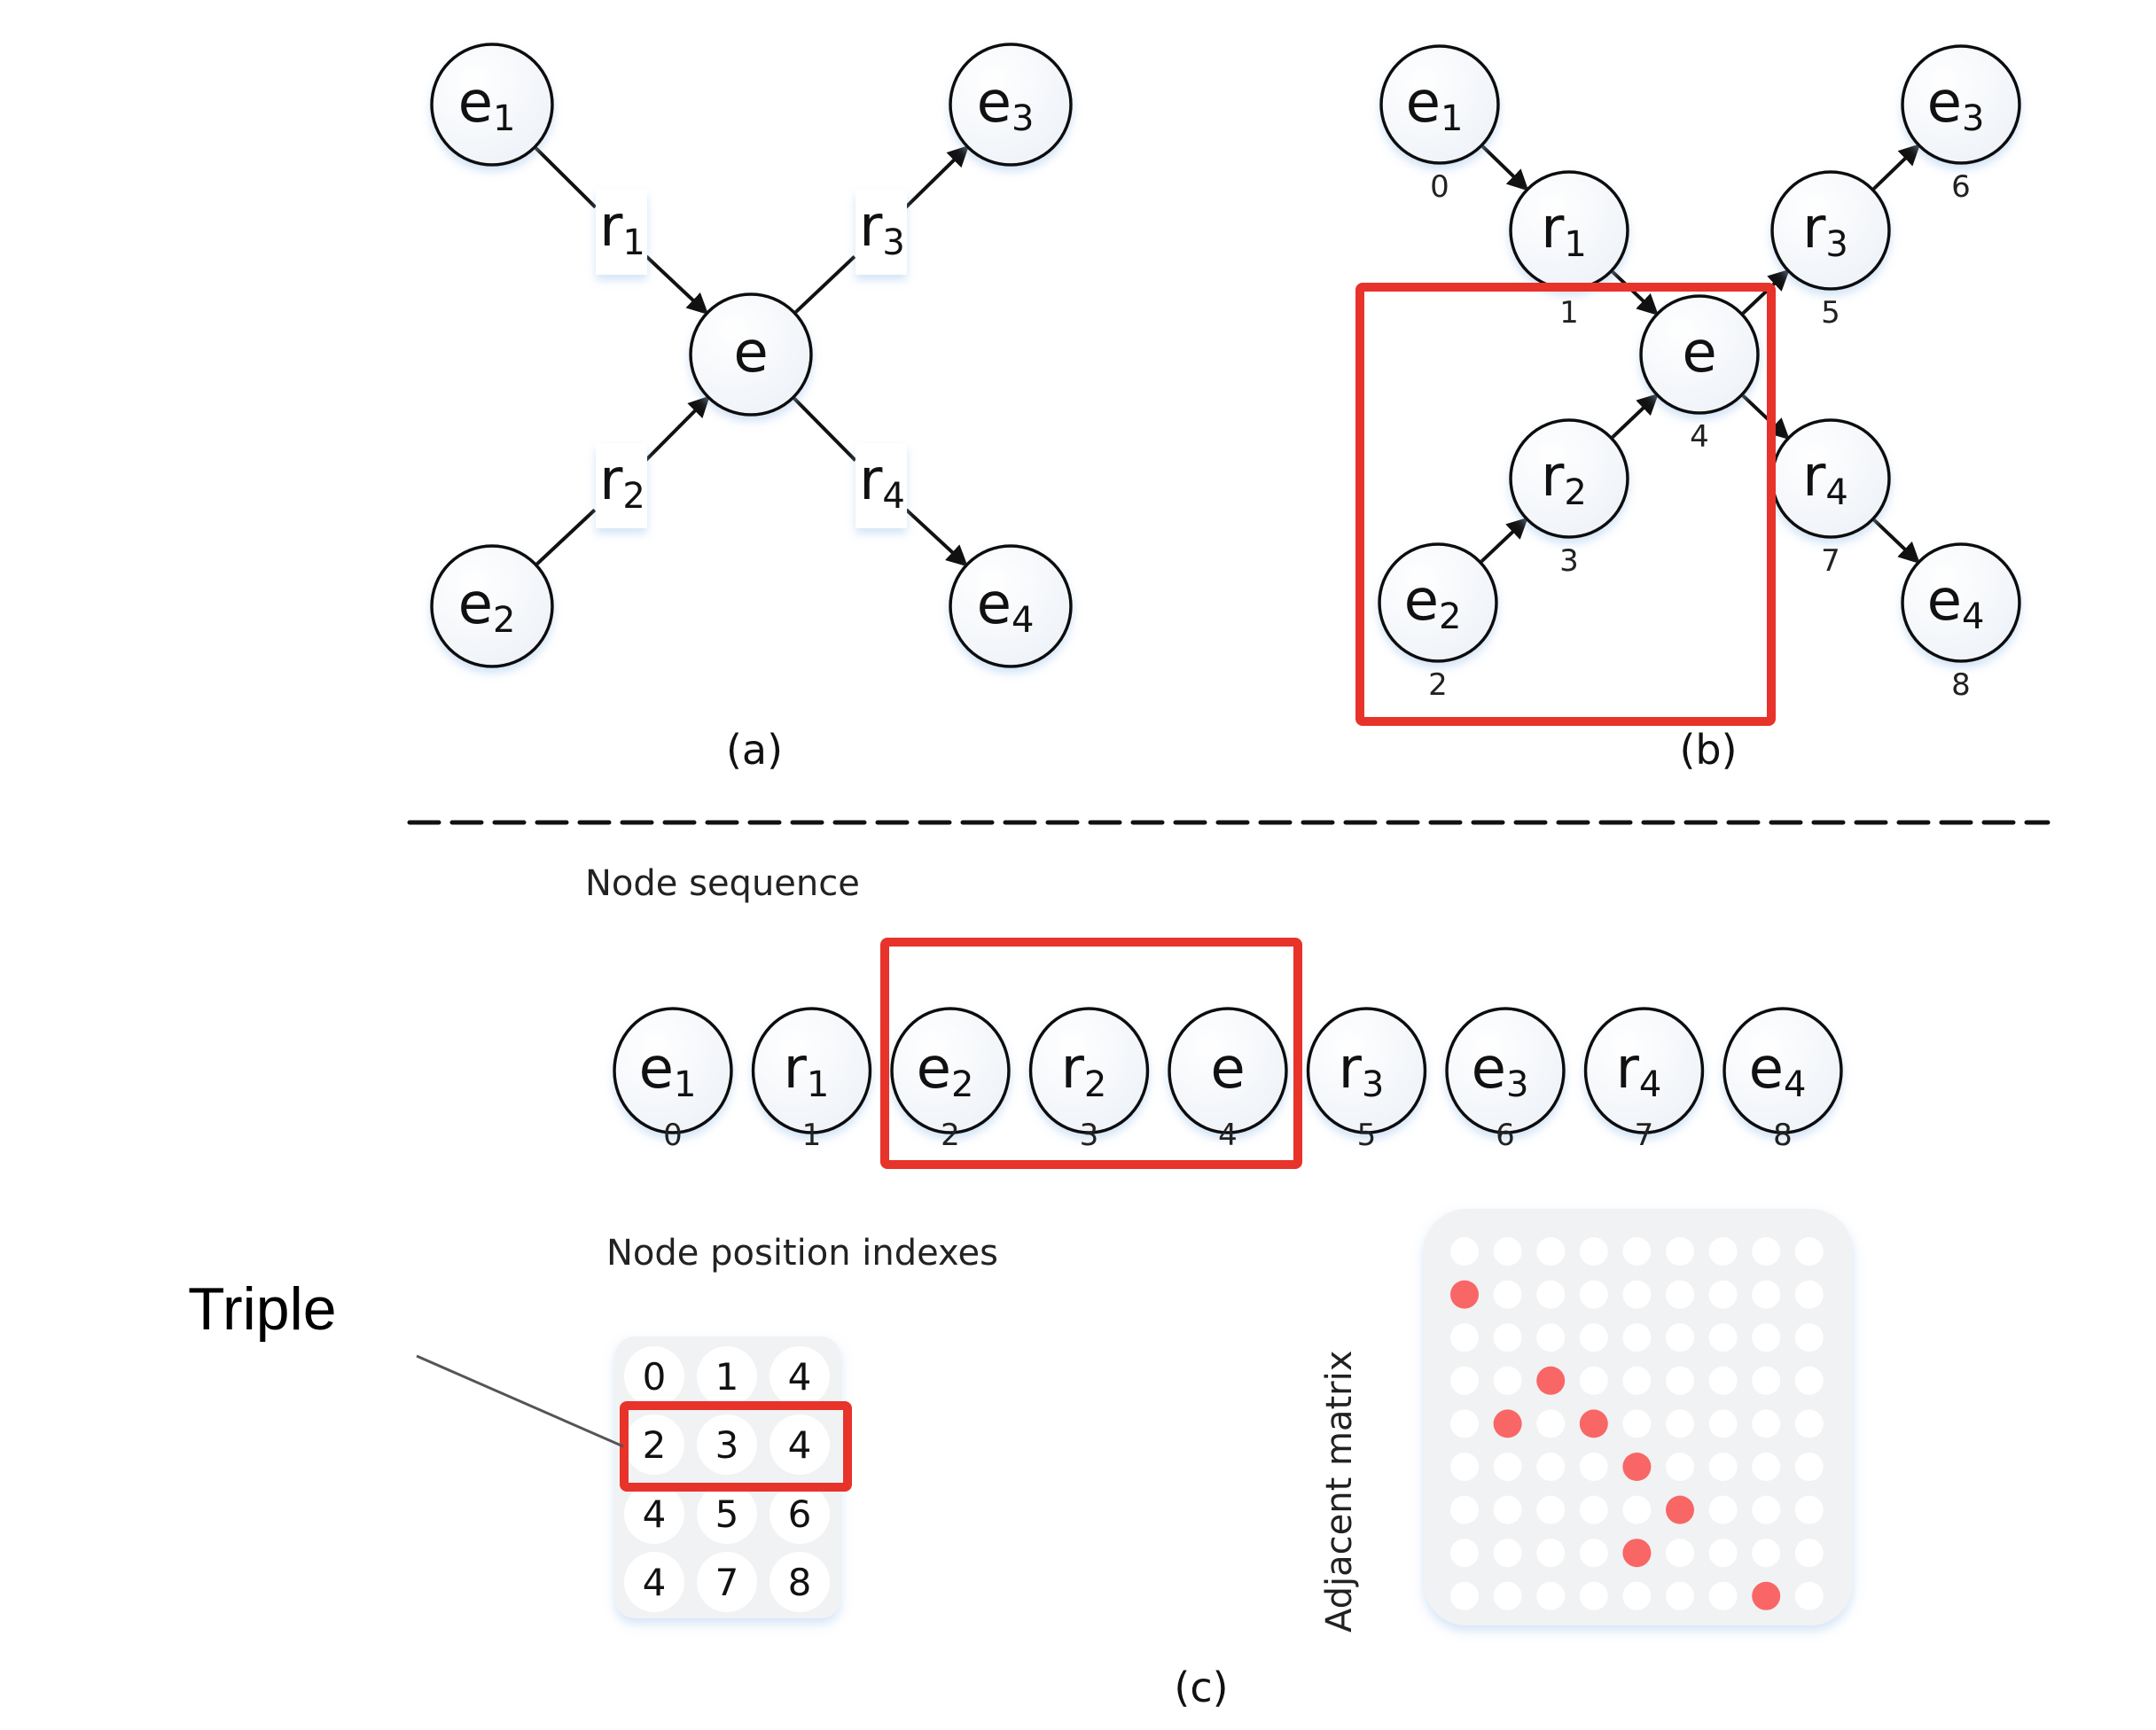 Image resolution: width=2156 pixels, height=1730 pixels. I want to click on graph-a-node-e3: e3, so click(1011, 105).